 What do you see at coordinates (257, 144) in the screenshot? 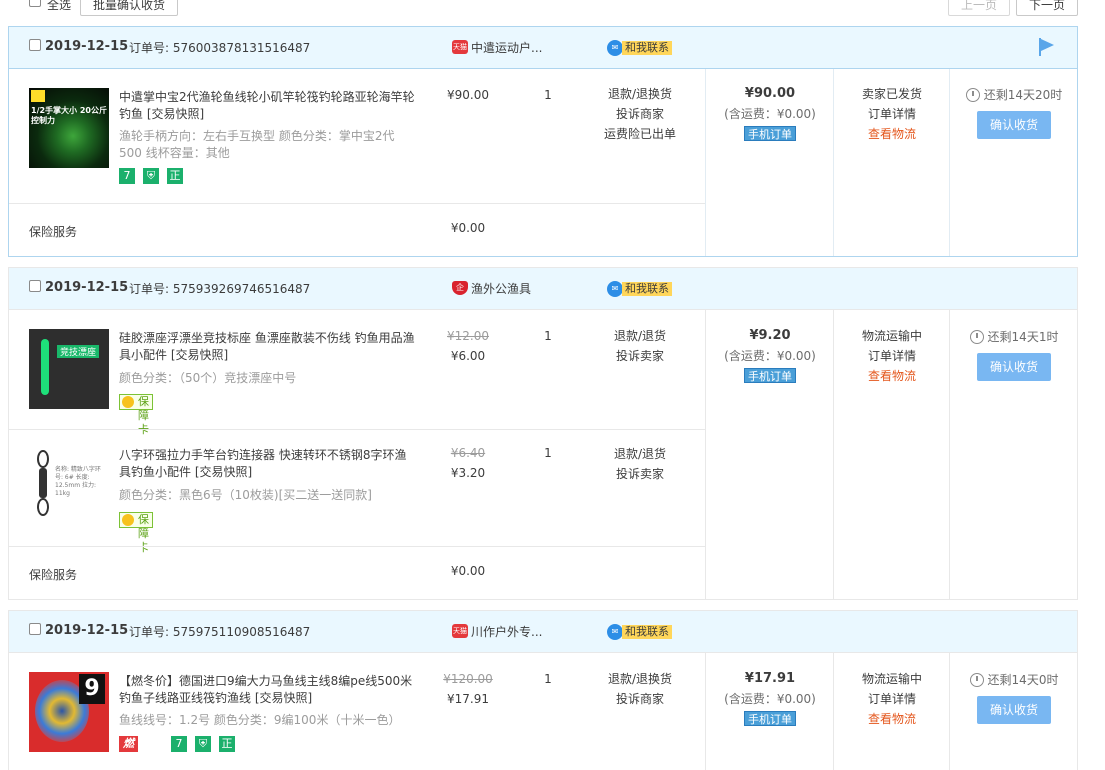
I see `product-attributes: 渔轮手柄方向：左右手互换型 颜色分类：掌中宝2代500 线杯容量：其他` at bounding box center [257, 144].